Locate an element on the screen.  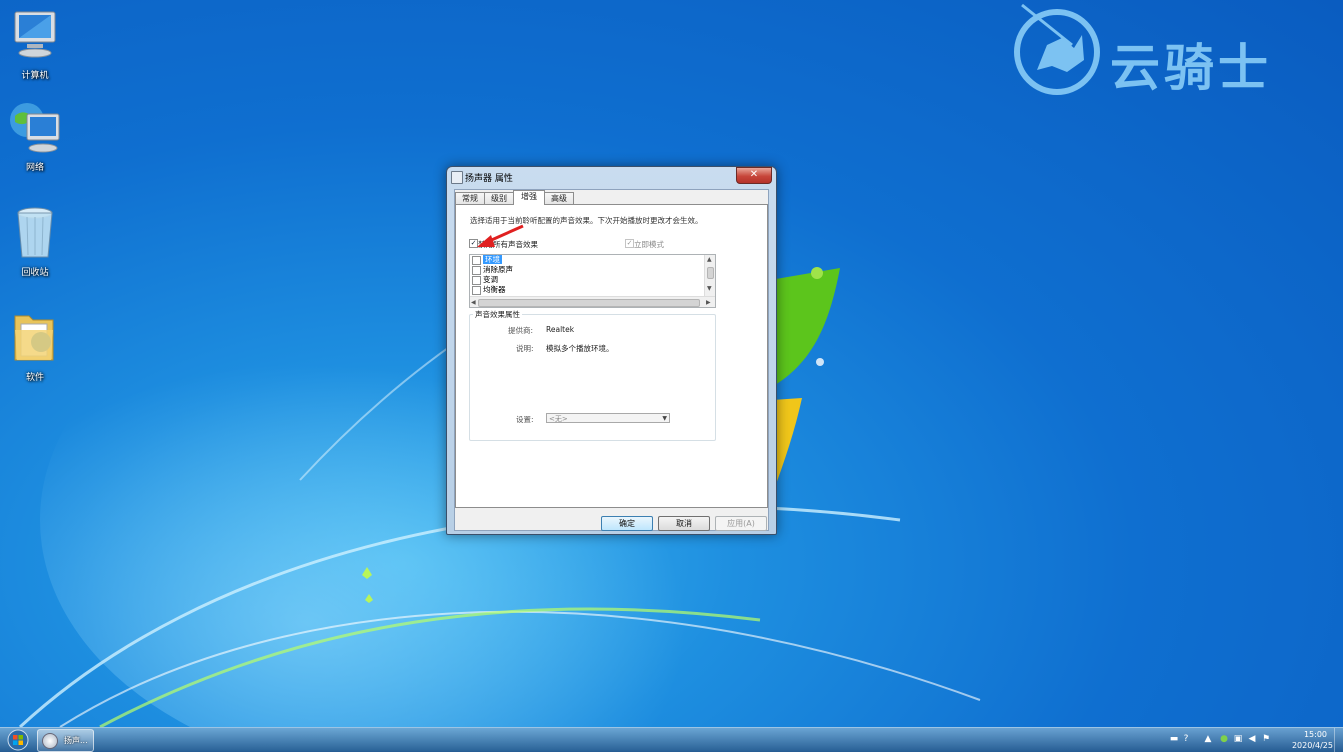
settings-label: 设置: is located at coordinates (525, 419).